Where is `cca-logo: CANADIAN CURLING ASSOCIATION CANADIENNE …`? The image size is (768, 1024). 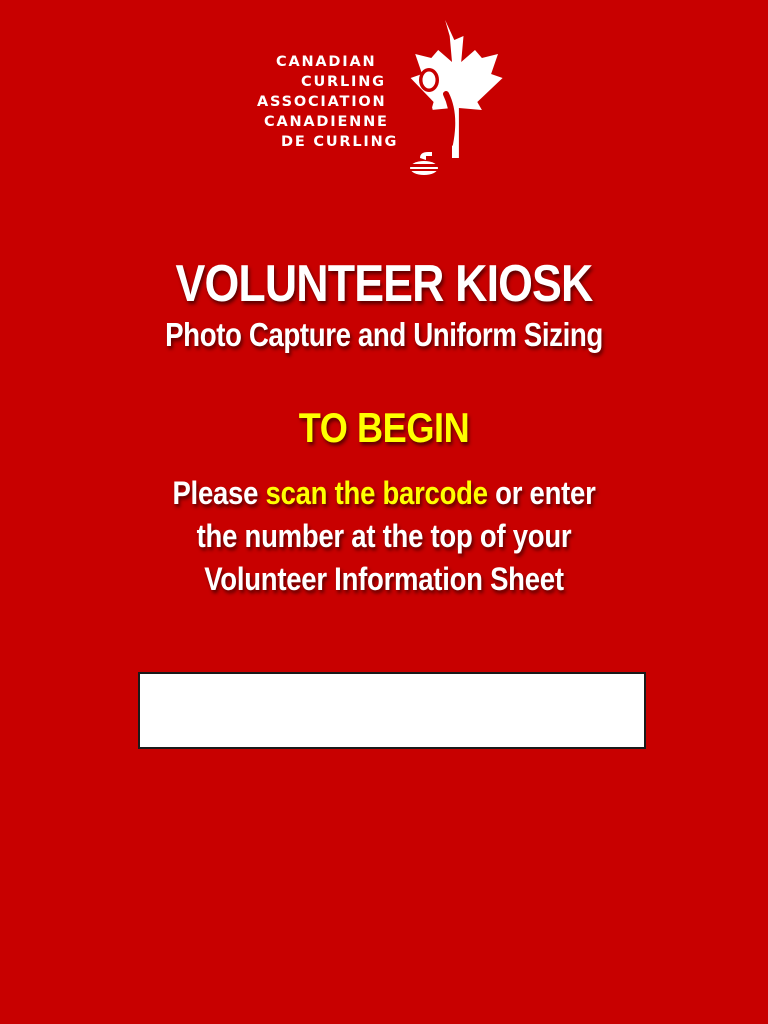
cca-logo: CANADIAN CURLING ASSOCIATION CANADIENNE … is located at coordinates (385, 99).